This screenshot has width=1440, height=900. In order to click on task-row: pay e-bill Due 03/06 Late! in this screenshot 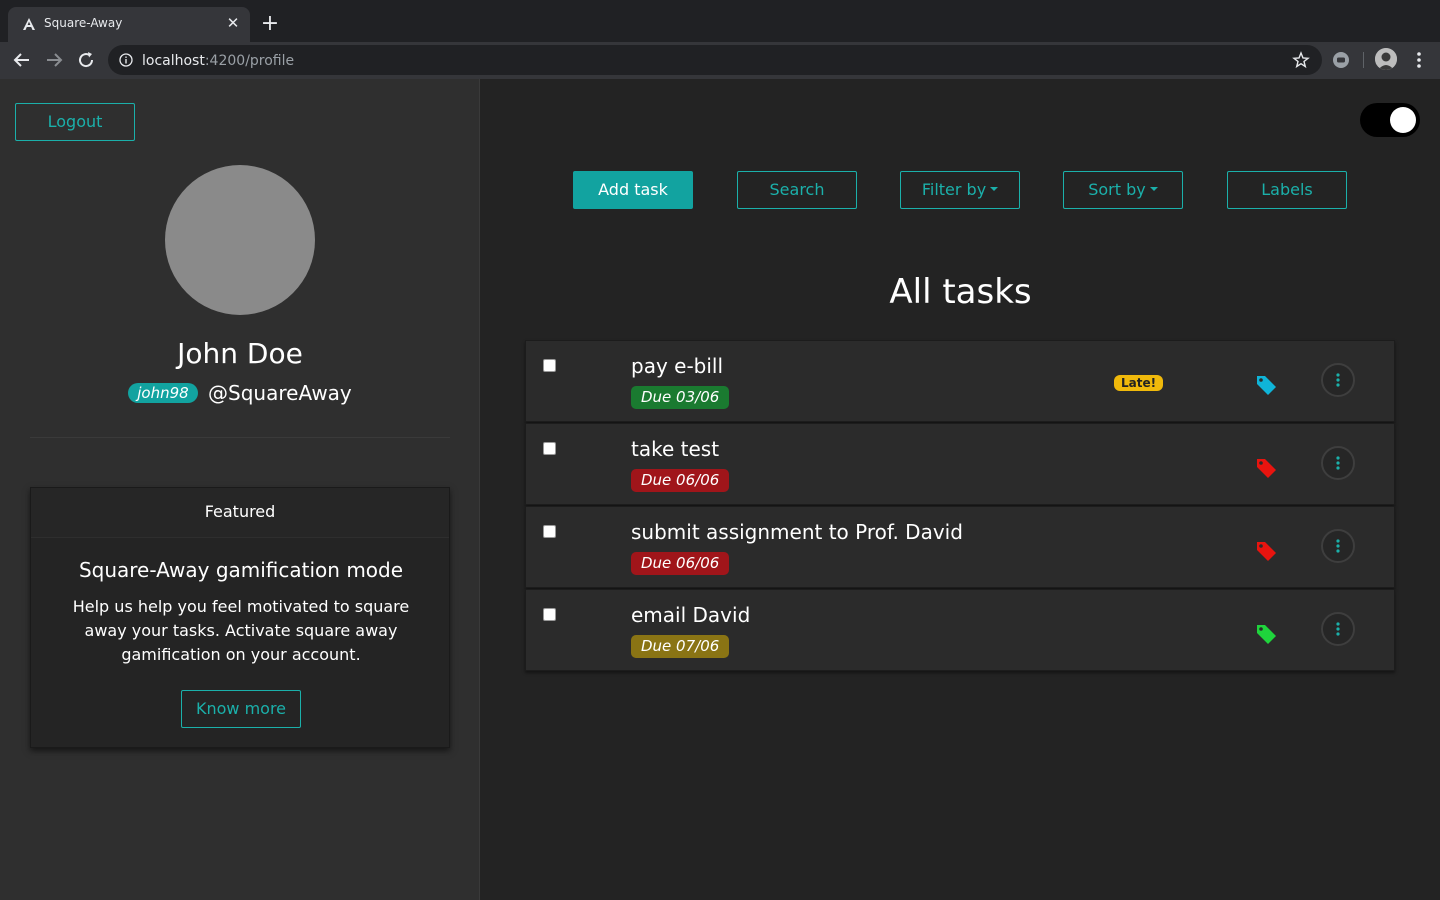, I will do `click(960, 381)`.